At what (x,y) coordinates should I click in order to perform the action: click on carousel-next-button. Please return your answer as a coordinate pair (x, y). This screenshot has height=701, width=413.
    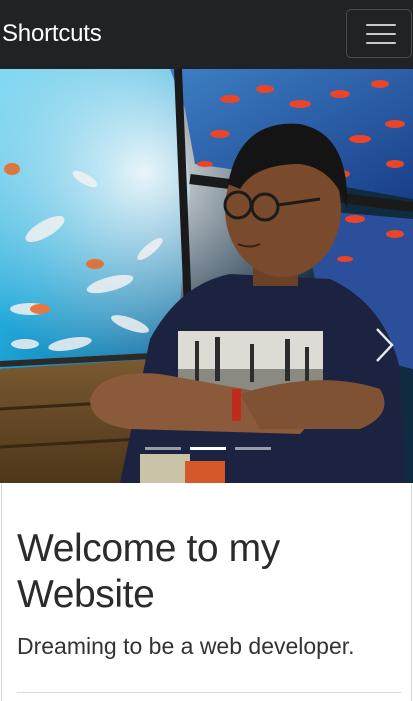
    Looking at the image, I should click on (384, 345).